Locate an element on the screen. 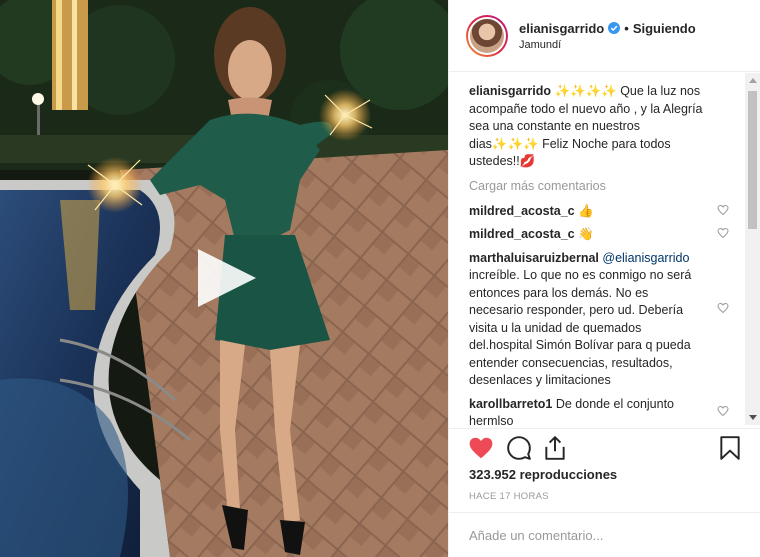 The width and height of the screenshot is (760, 557). share-icon is located at coordinates (555, 448).